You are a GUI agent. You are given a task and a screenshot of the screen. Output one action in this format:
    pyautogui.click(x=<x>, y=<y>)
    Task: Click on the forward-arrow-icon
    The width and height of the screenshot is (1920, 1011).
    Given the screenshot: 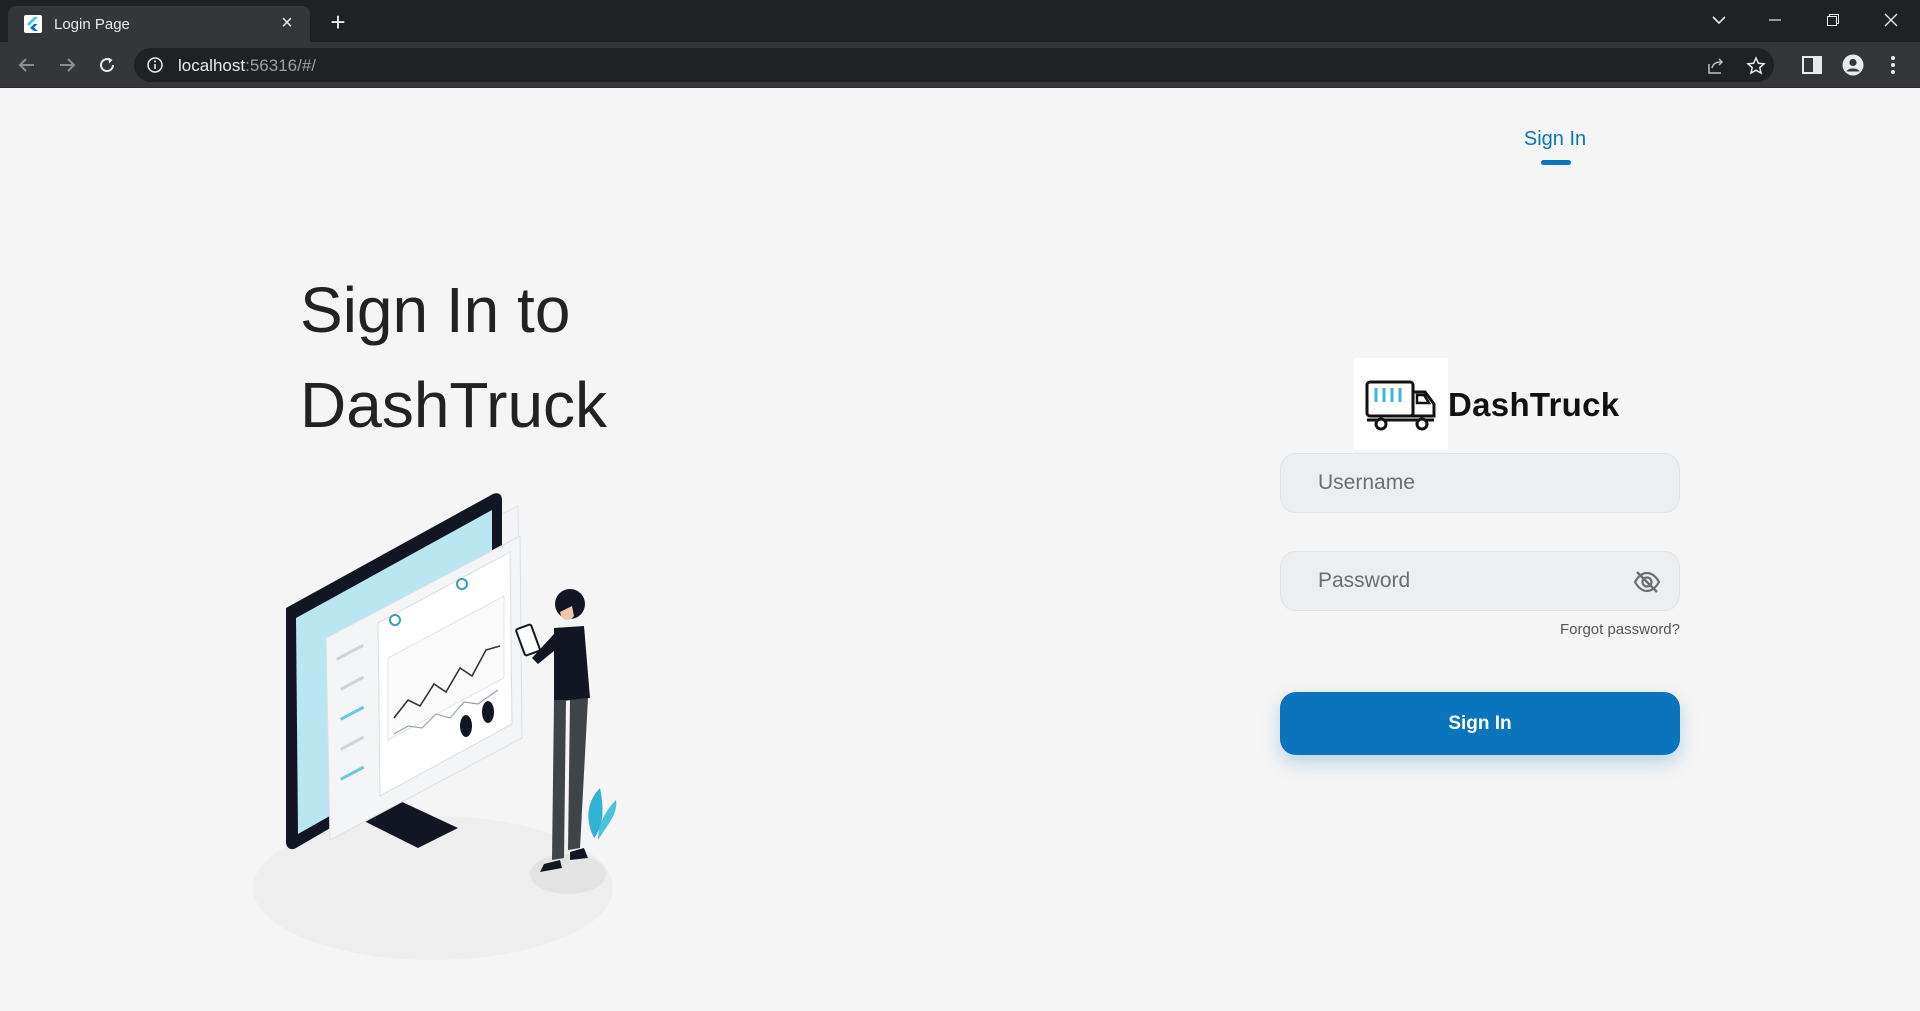 What is the action you would take?
    pyautogui.click(x=67, y=65)
    